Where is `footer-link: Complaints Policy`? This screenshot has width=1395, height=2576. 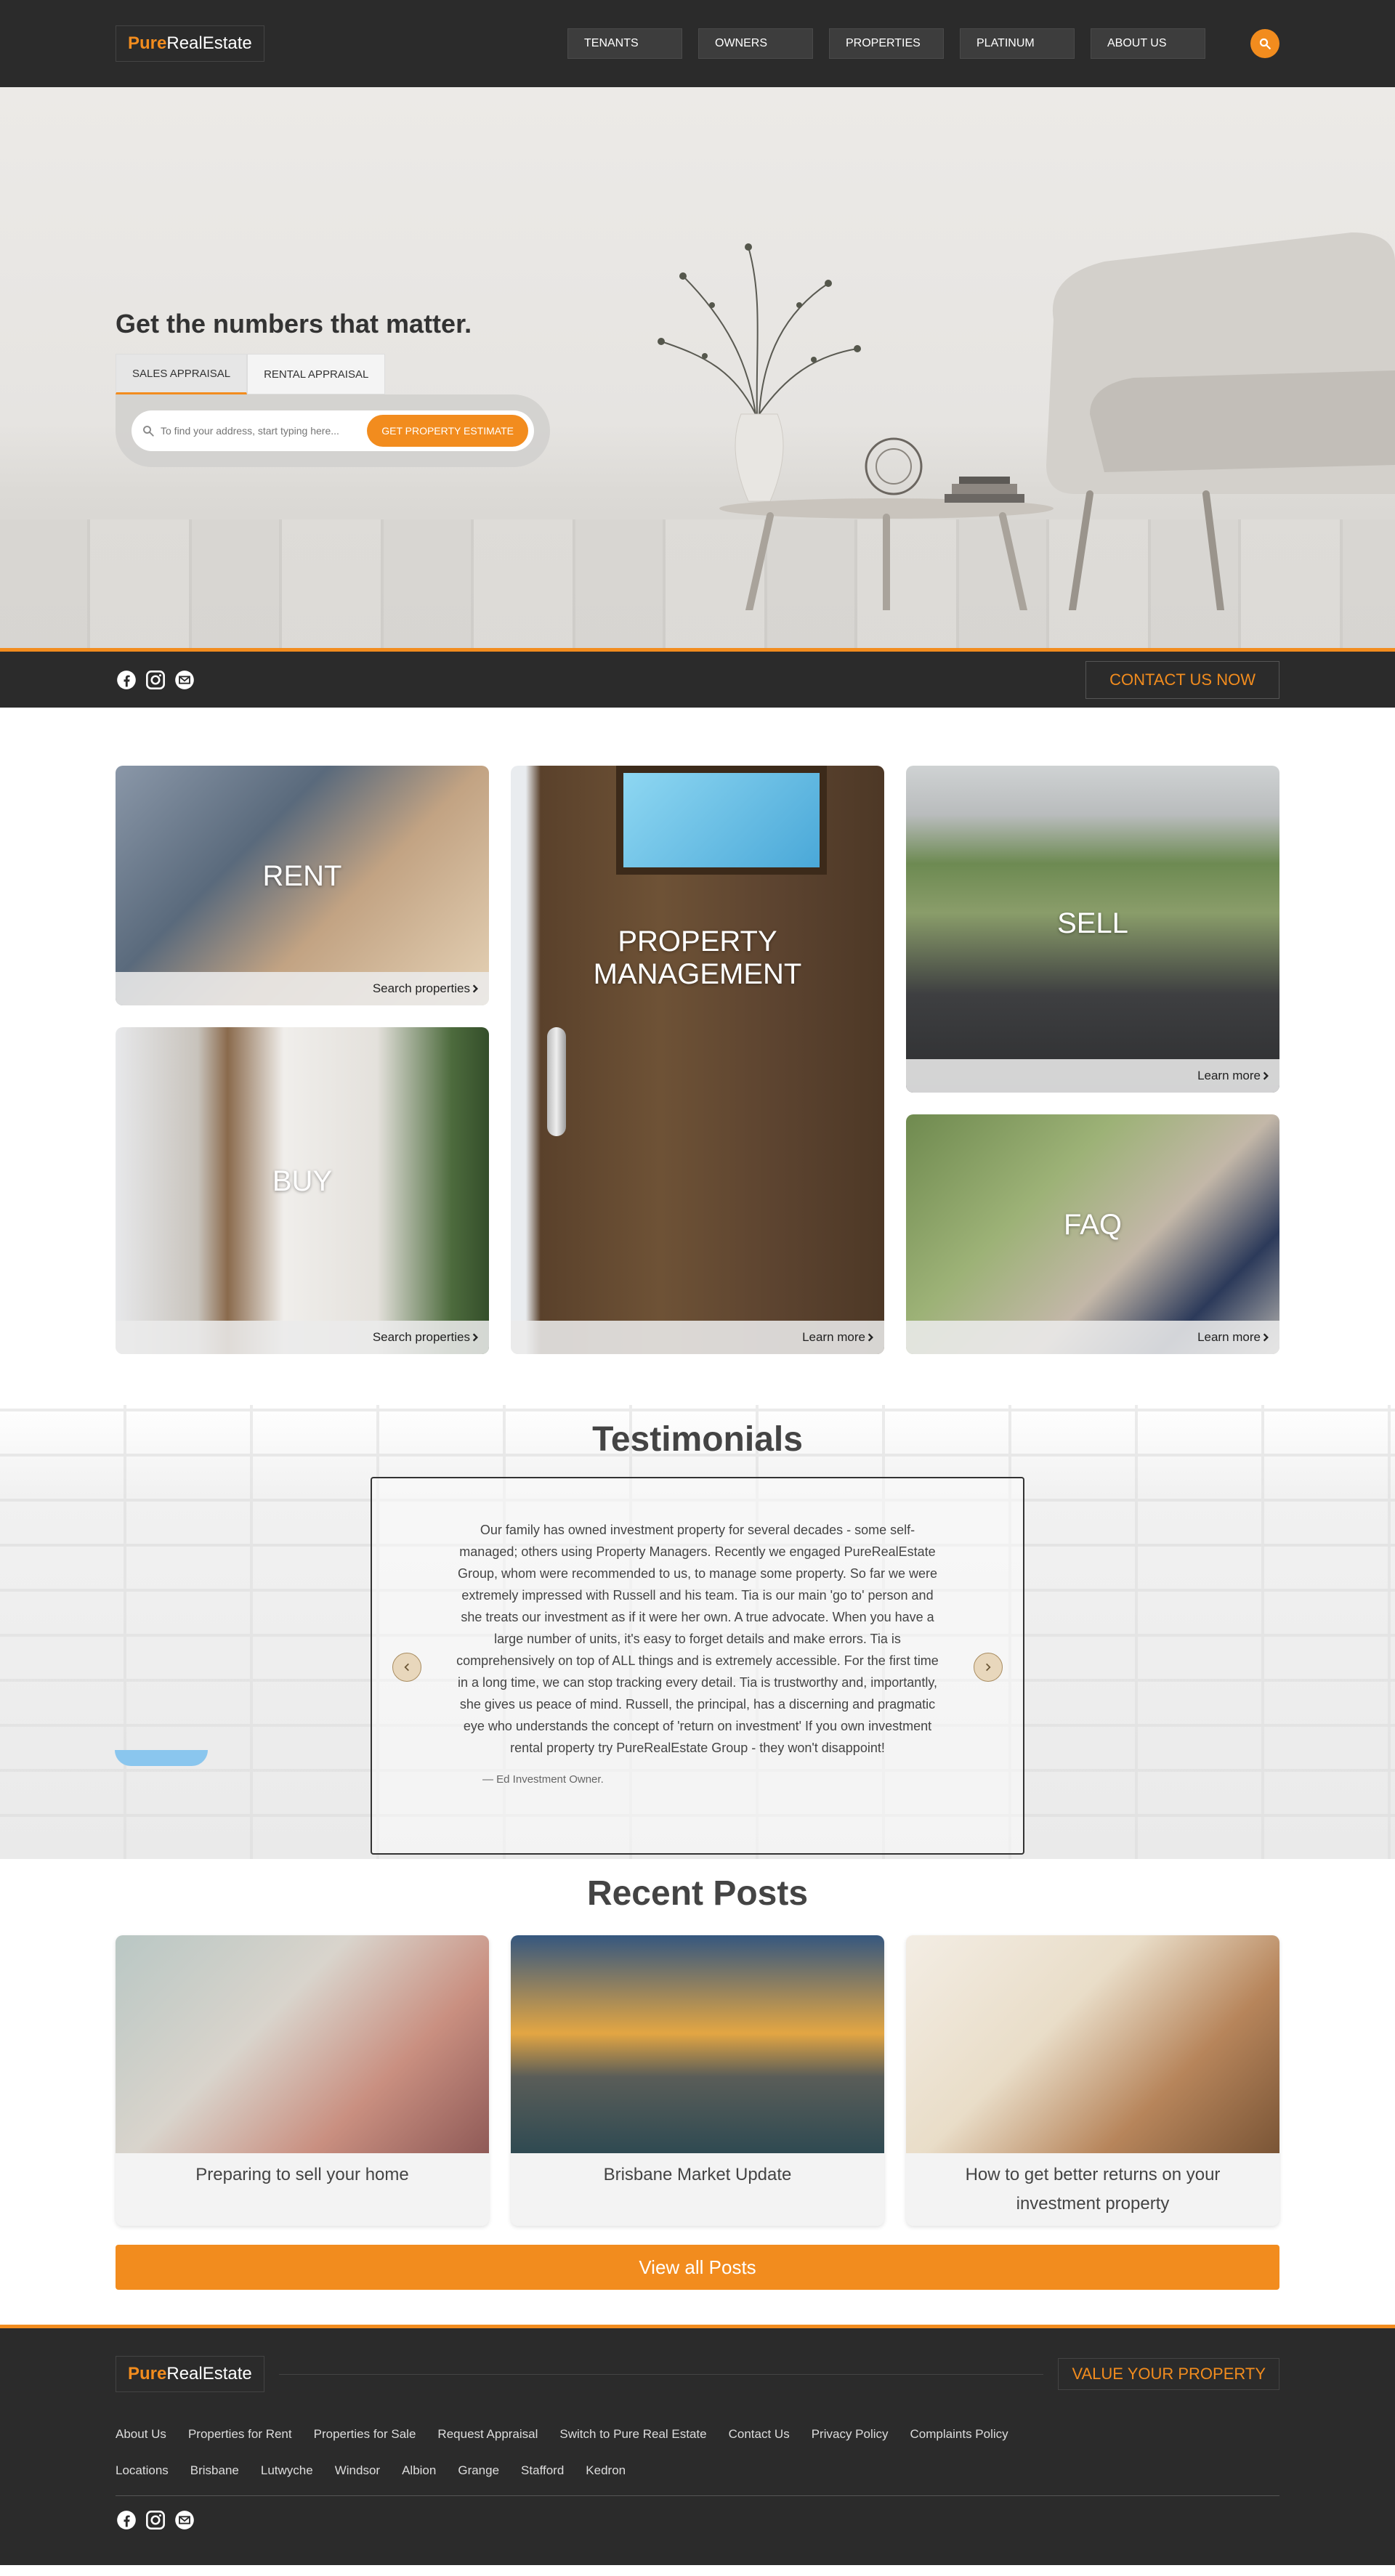
footer-link: Complaints Policy is located at coordinates (959, 2434).